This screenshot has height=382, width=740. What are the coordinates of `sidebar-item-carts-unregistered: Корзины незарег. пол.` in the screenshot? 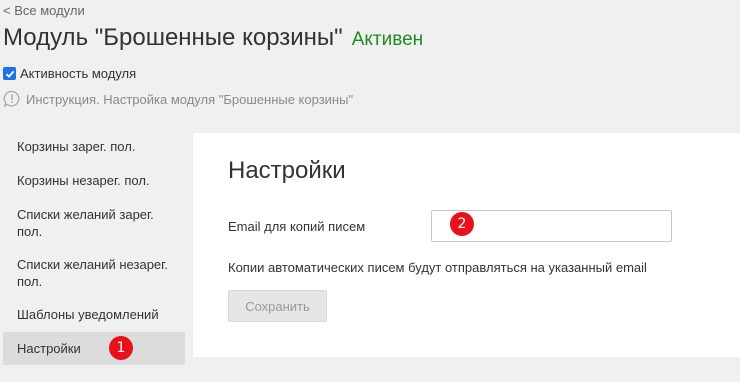 It's located at (94, 181).